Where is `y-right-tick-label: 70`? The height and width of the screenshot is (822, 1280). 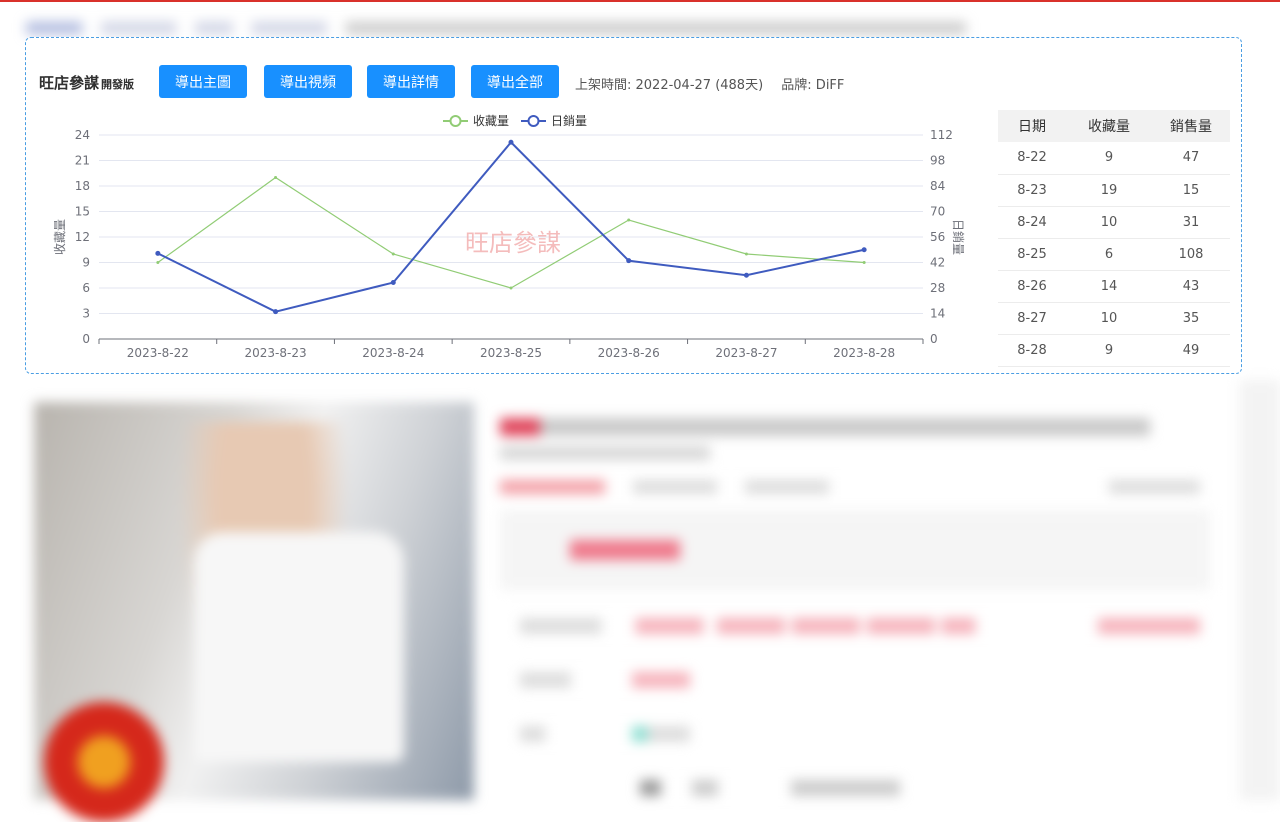
y-right-tick-label: 70 is located at coordinates (937, 212).